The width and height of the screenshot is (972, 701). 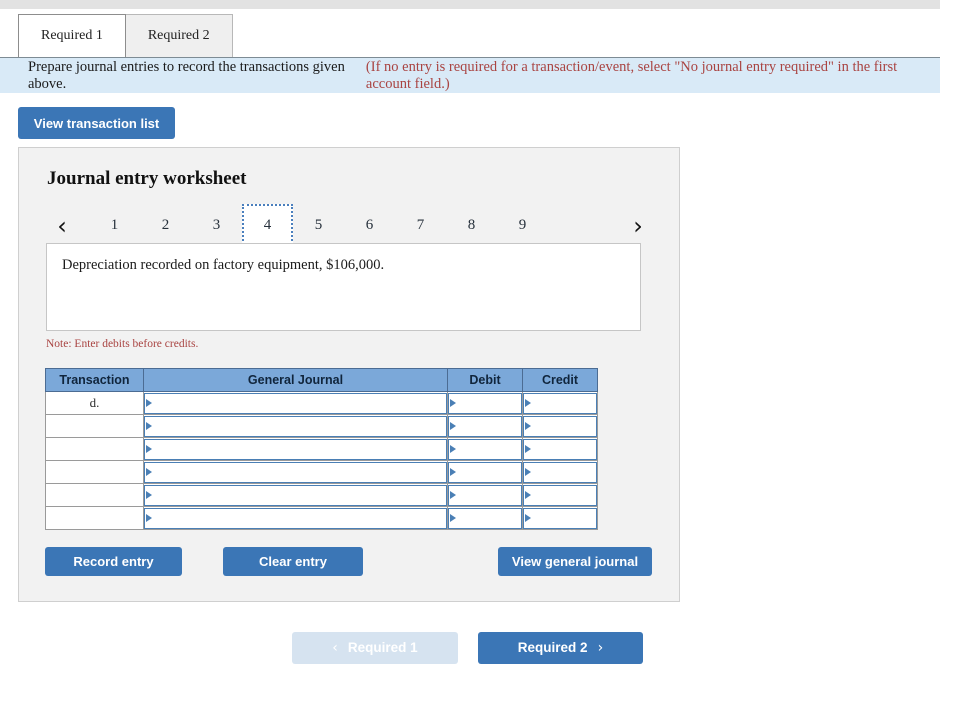 I want to click on table-header-row: Transaction General Journal Debit Credit, so click(x=321, y=380).